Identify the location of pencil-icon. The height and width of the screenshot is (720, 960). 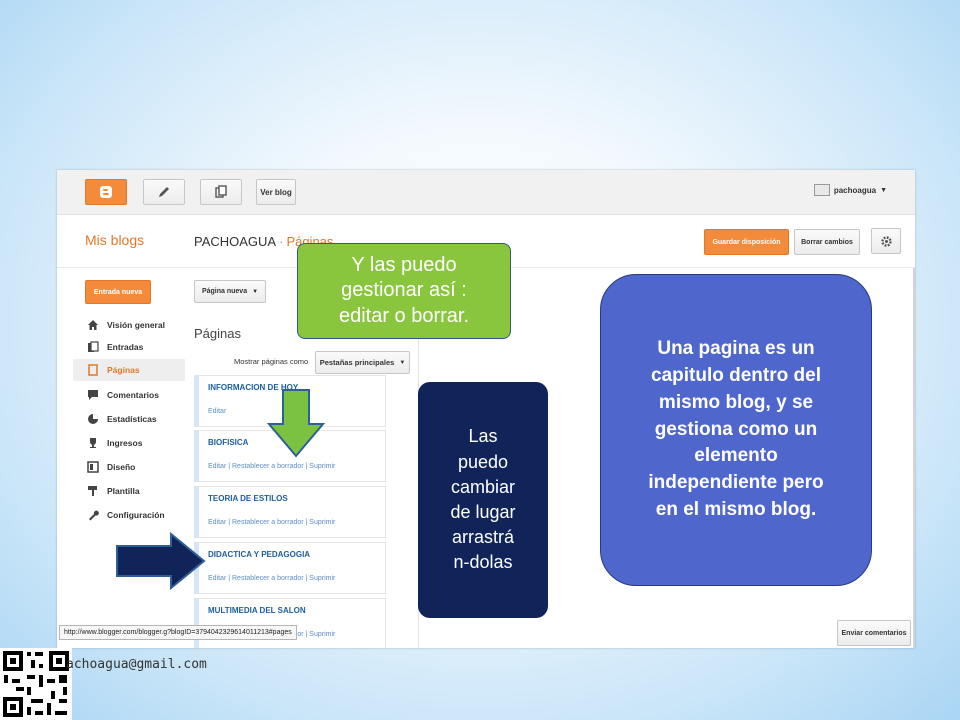
(164, 192).